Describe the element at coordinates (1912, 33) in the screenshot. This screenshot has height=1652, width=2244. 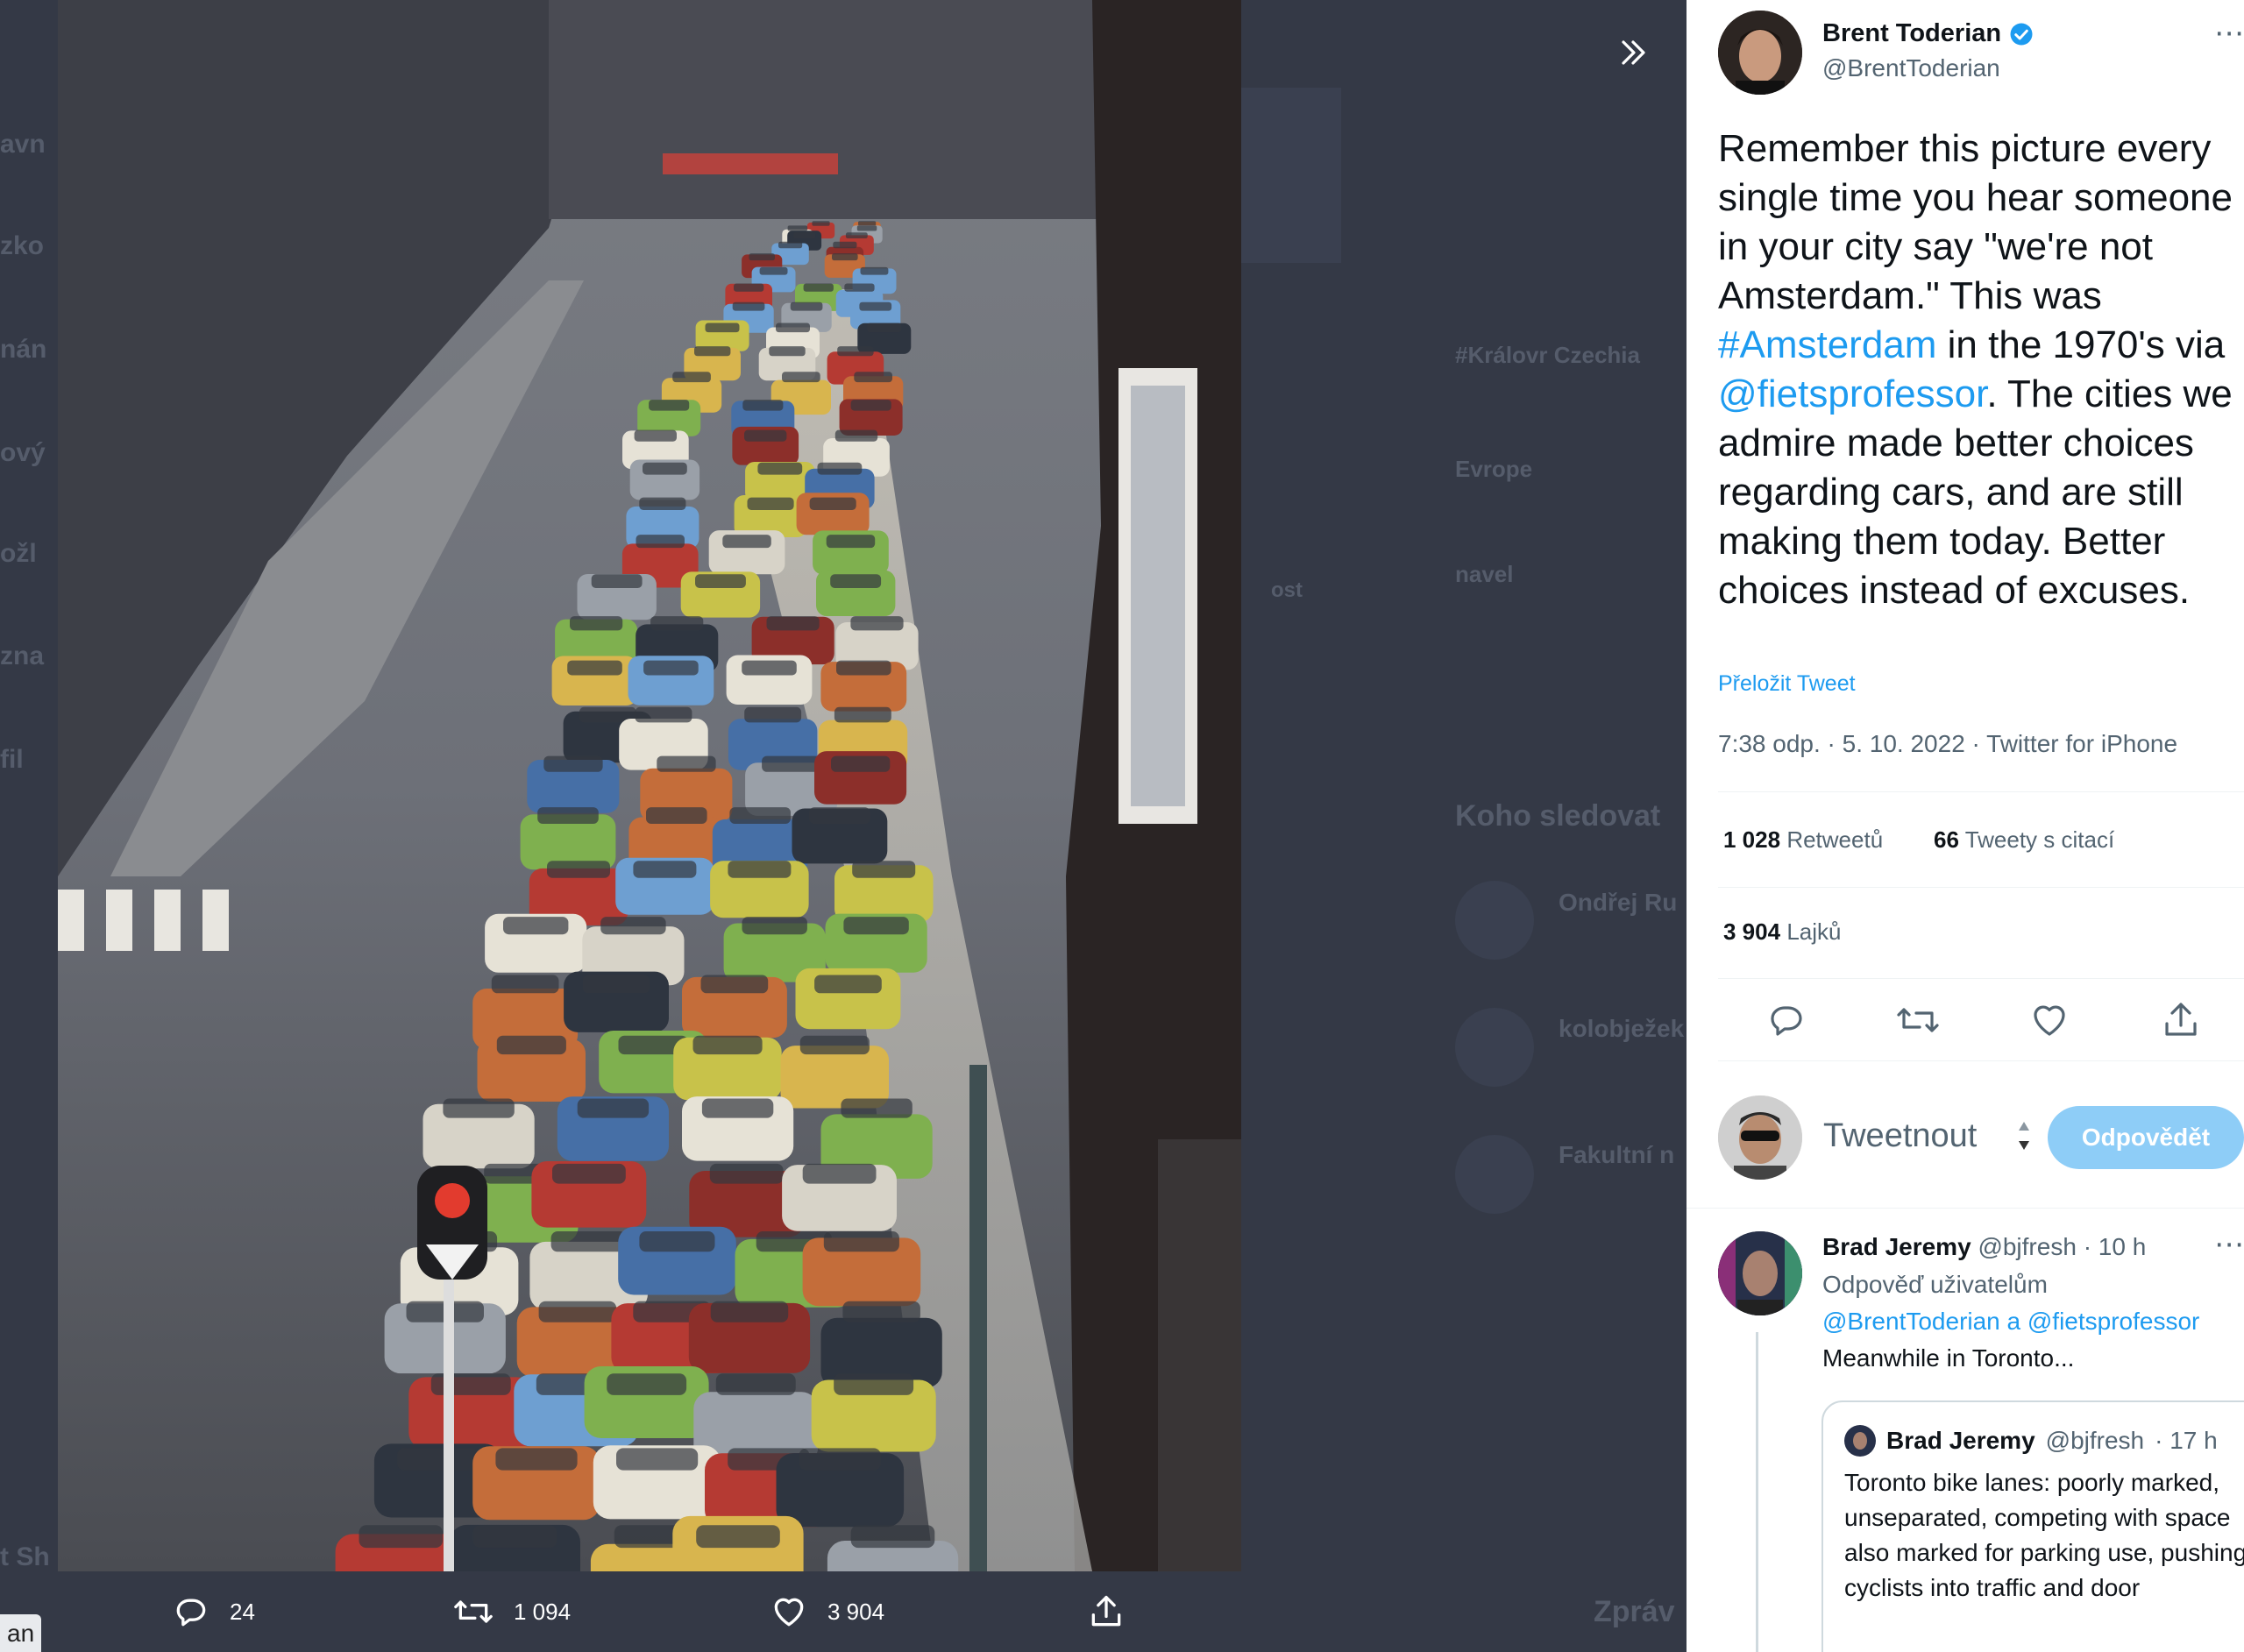
I see `author-name: Brent Toderian` at that location.